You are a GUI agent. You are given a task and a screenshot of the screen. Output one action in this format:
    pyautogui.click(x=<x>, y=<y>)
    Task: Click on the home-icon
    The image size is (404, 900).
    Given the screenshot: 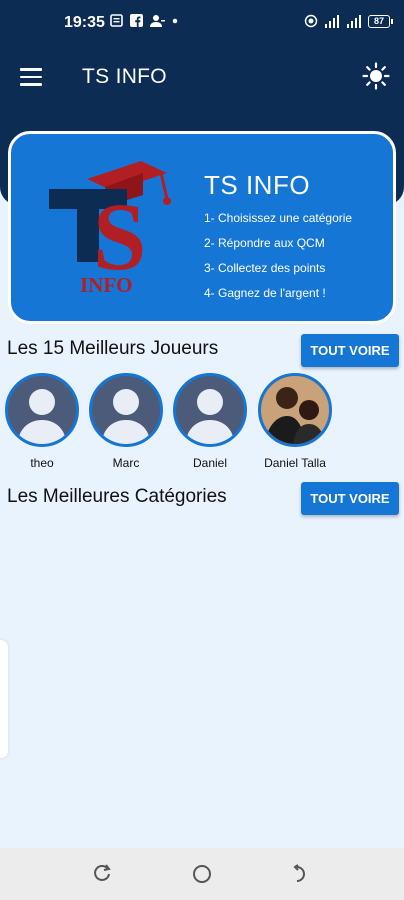 What is the action you would take?
    pyautogui.click(x=202, y=874)
    